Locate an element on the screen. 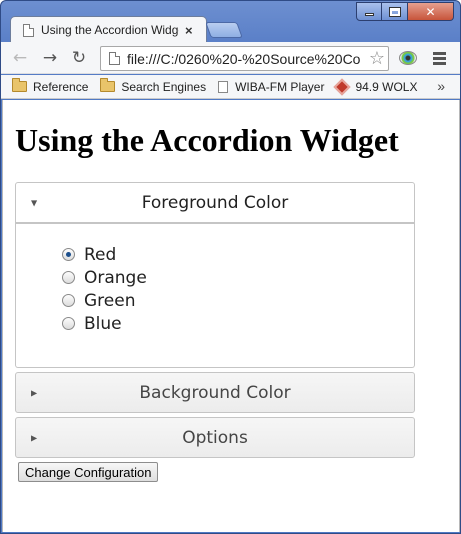 This screenshot has height=534, width=461. page-title: Using the Accordion Widget is located at coordinates (207, 140).